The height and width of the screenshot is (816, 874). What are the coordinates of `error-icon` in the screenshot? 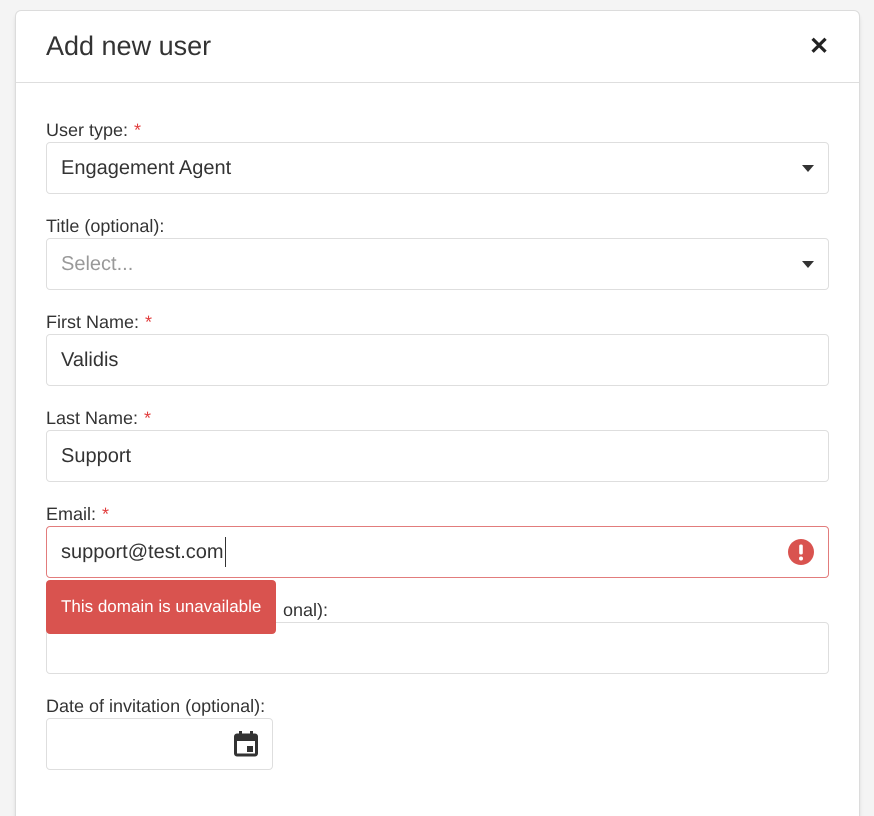 It's located at (801, 552).